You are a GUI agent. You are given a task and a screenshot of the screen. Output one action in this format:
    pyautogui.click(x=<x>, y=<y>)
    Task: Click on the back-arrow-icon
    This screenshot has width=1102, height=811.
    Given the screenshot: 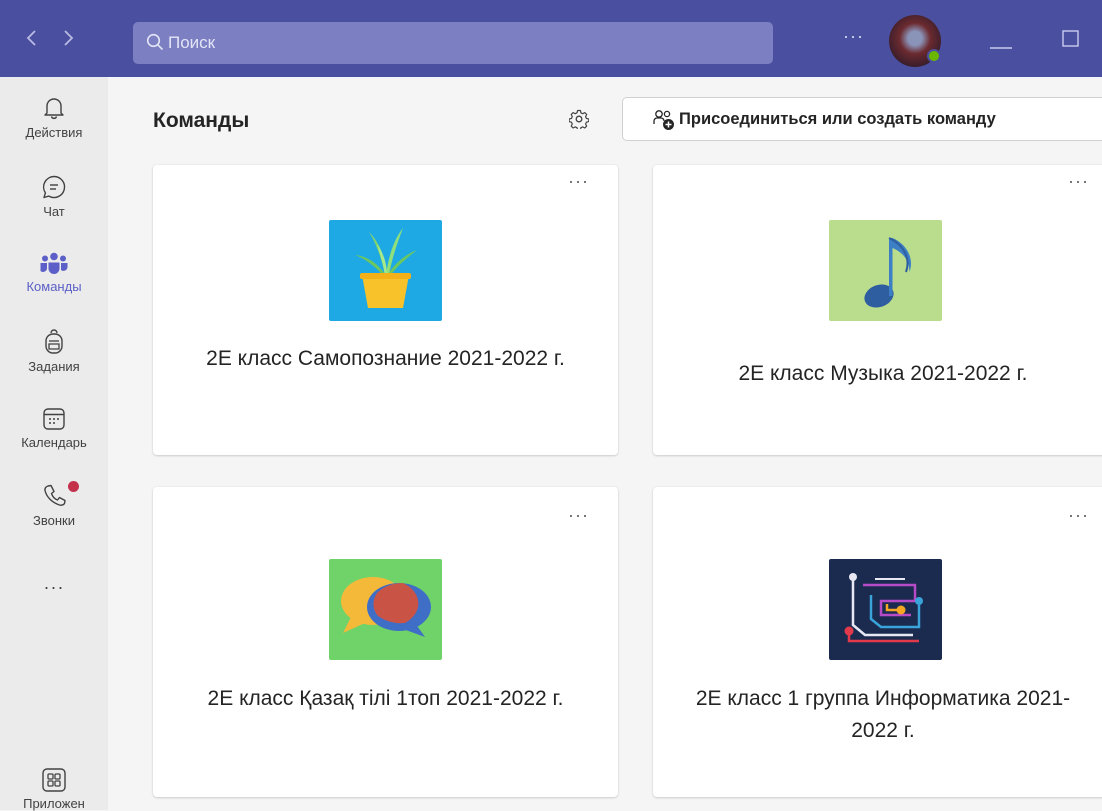 What is the action you would take?
    pyautogui.click(x=32, y=38)
    